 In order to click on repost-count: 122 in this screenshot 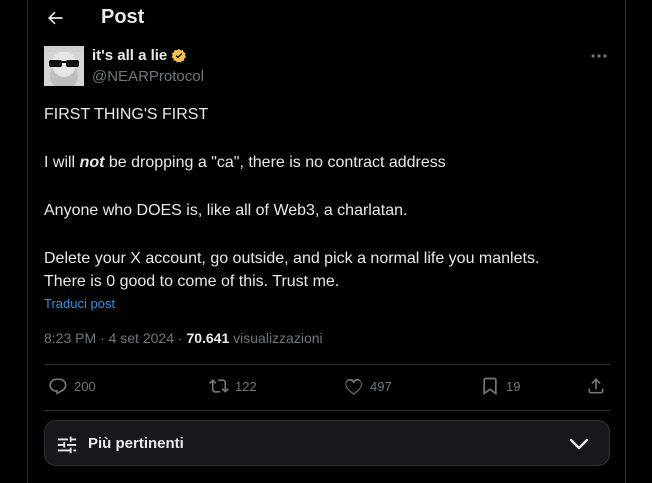, I will do `click(246, 386)`.